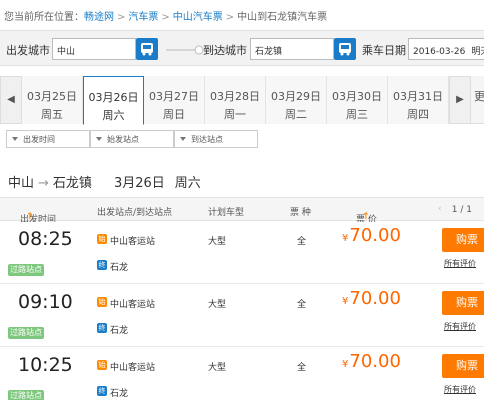 This screenshot has height=400, width=484. What do you see at coordinates (45, 302) in the screenshot?
I see `departure-time: 09:10` at bounding box center [45, 302].